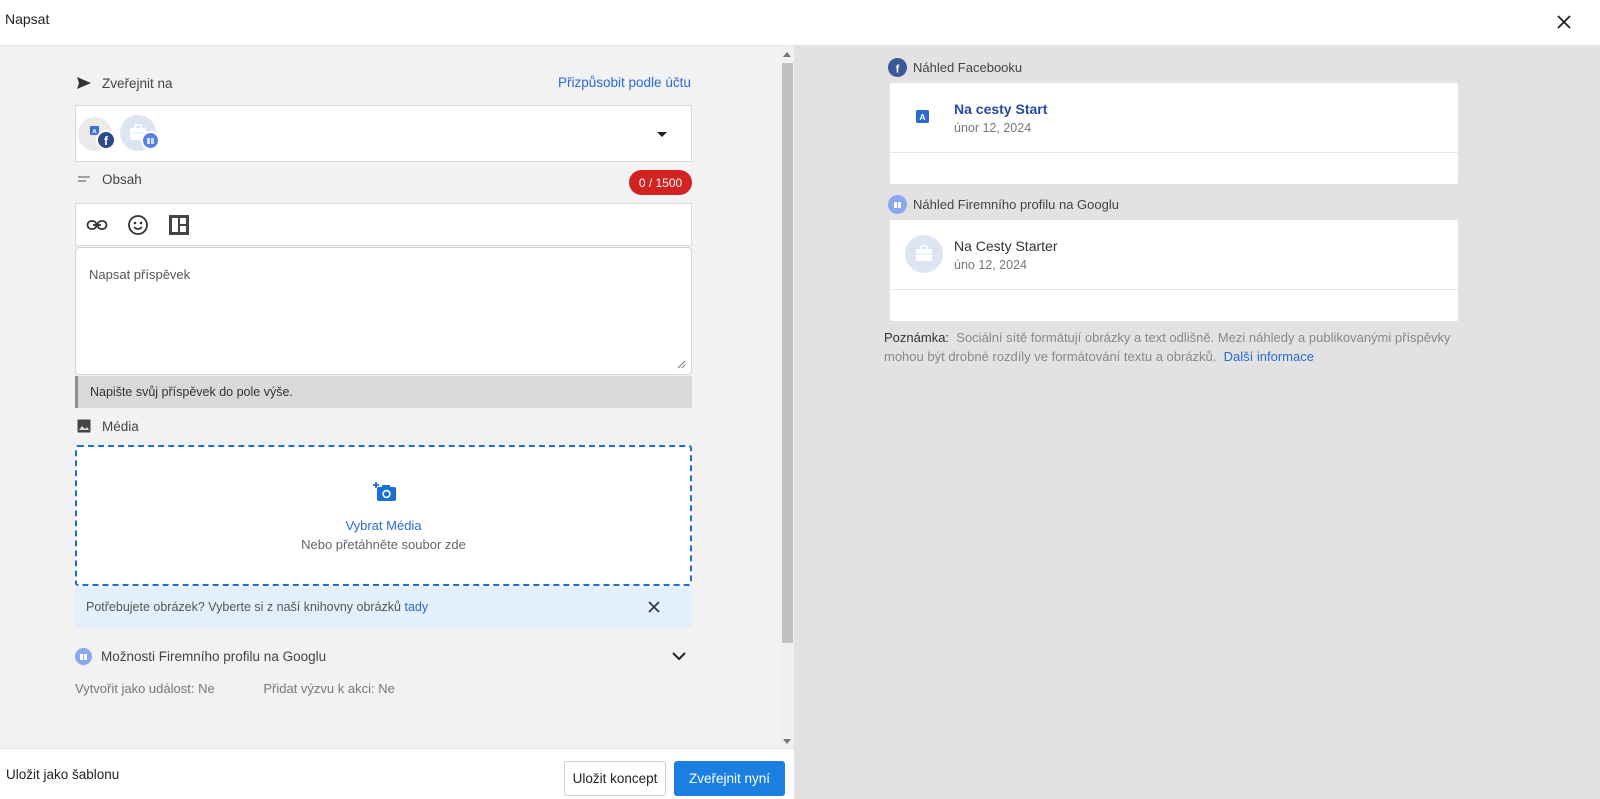 The image size is (1600, 799). Describe the element at coordinates (138, 225) in the screenshot. I see `emoji-icon` at that location.